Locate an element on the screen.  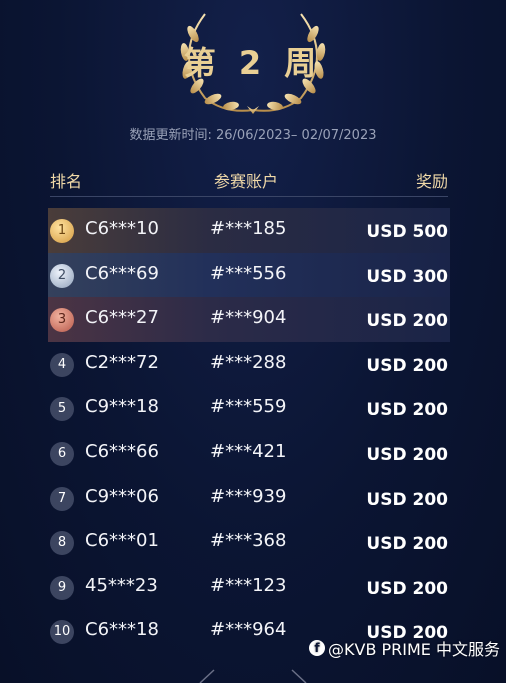
table-row: 3 C6***27 #***904 USD 200 is located at coordinates (249, 319).